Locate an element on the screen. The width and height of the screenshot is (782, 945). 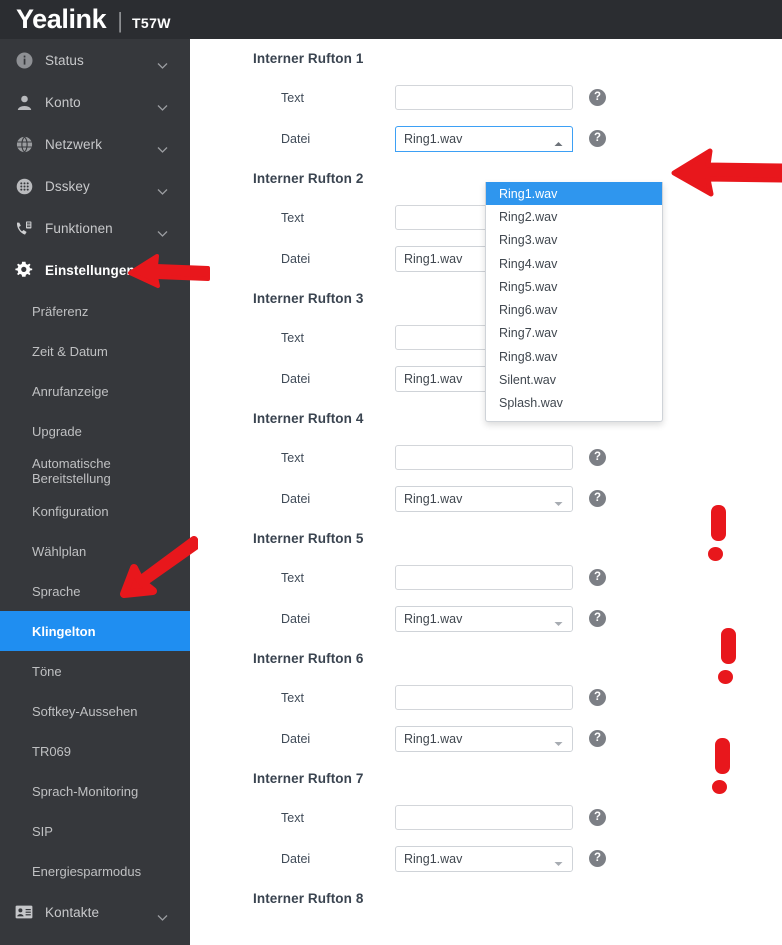
section-title: Interner Rufton 5 is located at coordinates (308, 538).